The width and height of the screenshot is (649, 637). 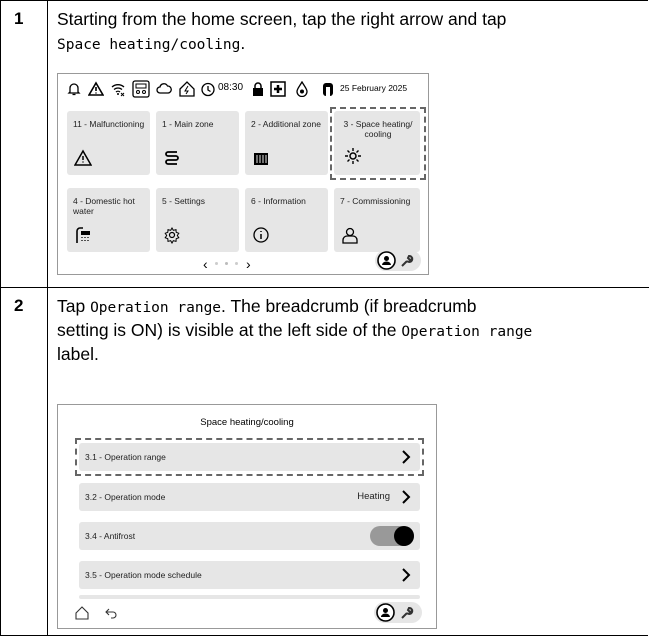 What do you see at coordinates (278, 201) in the screenshot?
I see `tile-label: 6 - Information` at bounding box center [278, 201].